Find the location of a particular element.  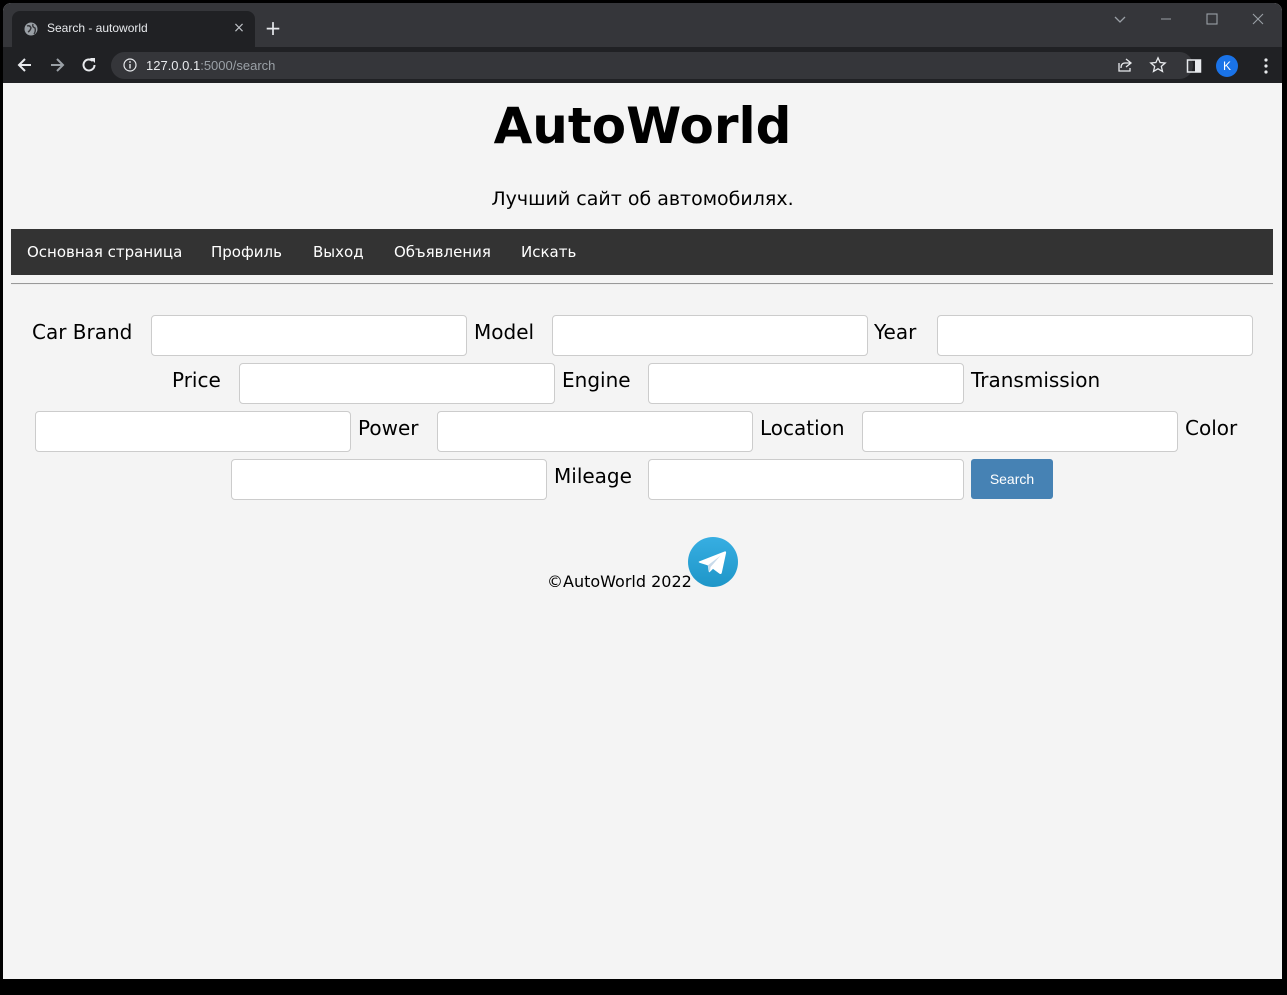

engine-input is located at coordinates (806, 383).